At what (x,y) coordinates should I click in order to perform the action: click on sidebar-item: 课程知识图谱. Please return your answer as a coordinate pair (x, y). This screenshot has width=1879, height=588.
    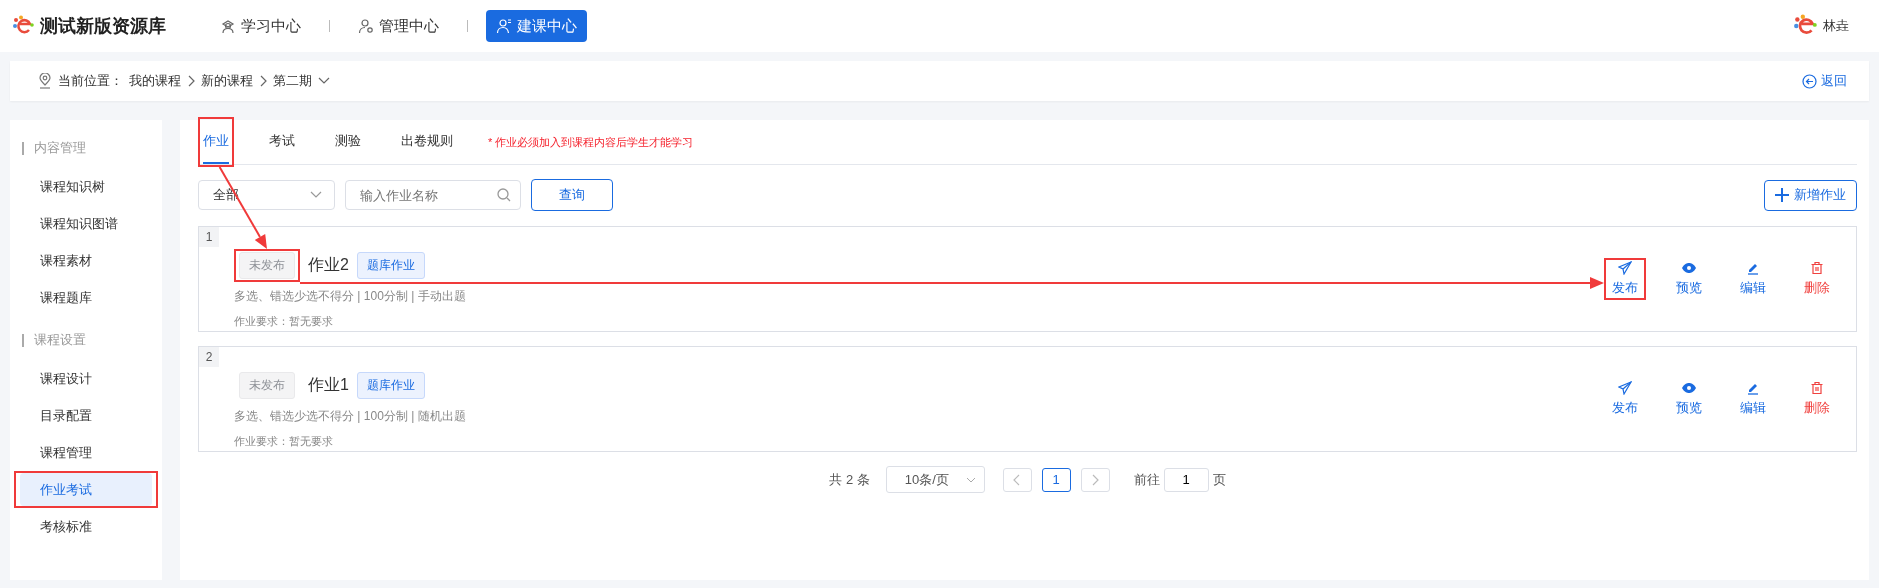
    Looking at the image, I should click on (86, 223).